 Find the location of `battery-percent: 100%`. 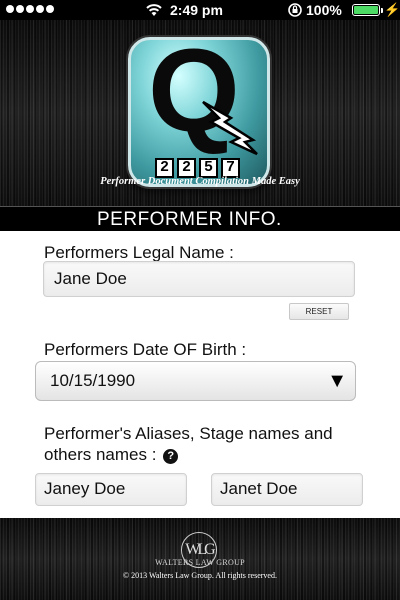

battery-percent: 100% is located at coordinates (324, 10).